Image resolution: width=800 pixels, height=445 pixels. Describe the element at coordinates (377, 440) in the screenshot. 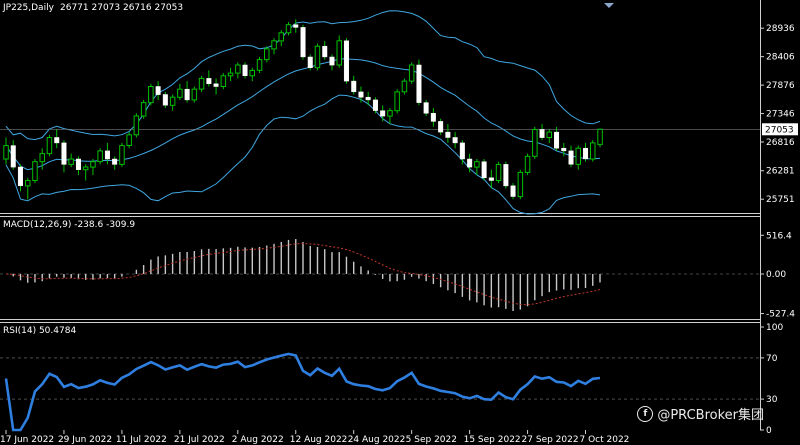

I see `x-axis-tick-label: 24 Aug 2022` at that location.